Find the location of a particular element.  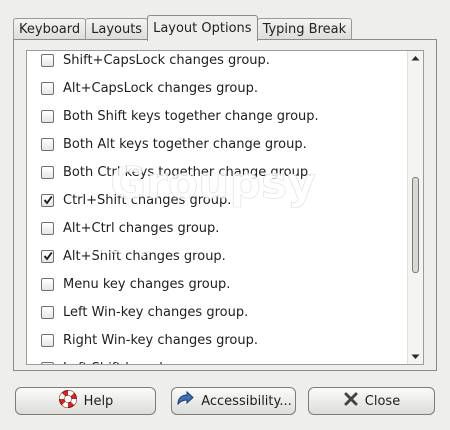

option-label: Ctrl+Shift changes group. is located at coordinates (147, 200).